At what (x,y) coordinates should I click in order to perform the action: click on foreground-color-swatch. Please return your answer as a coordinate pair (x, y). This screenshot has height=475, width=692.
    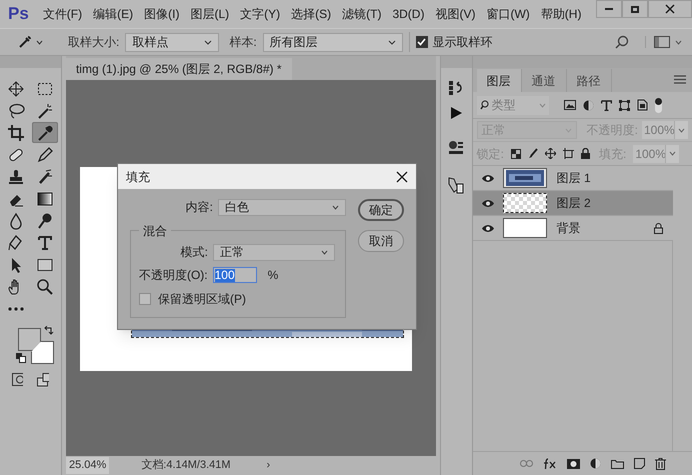
    Looking at the image, I should click on (29, 339).